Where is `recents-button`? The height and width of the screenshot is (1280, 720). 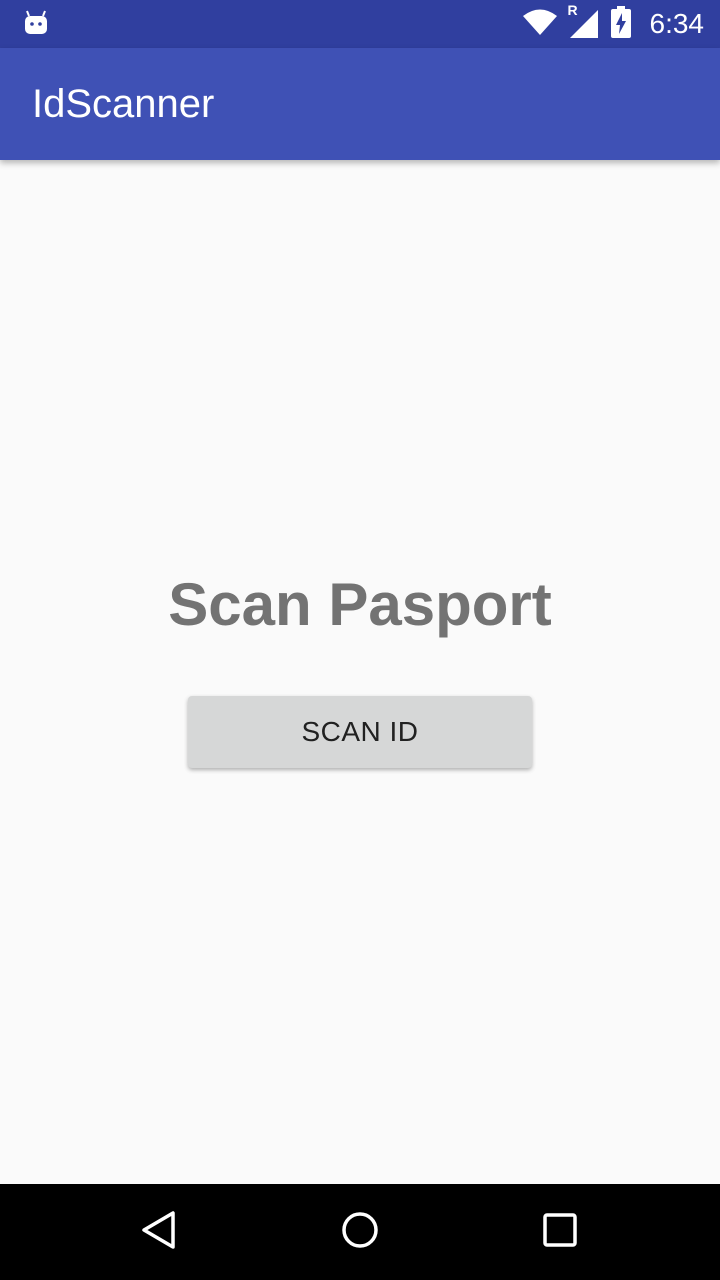 recents-button is located at coordinates (560, 1232).